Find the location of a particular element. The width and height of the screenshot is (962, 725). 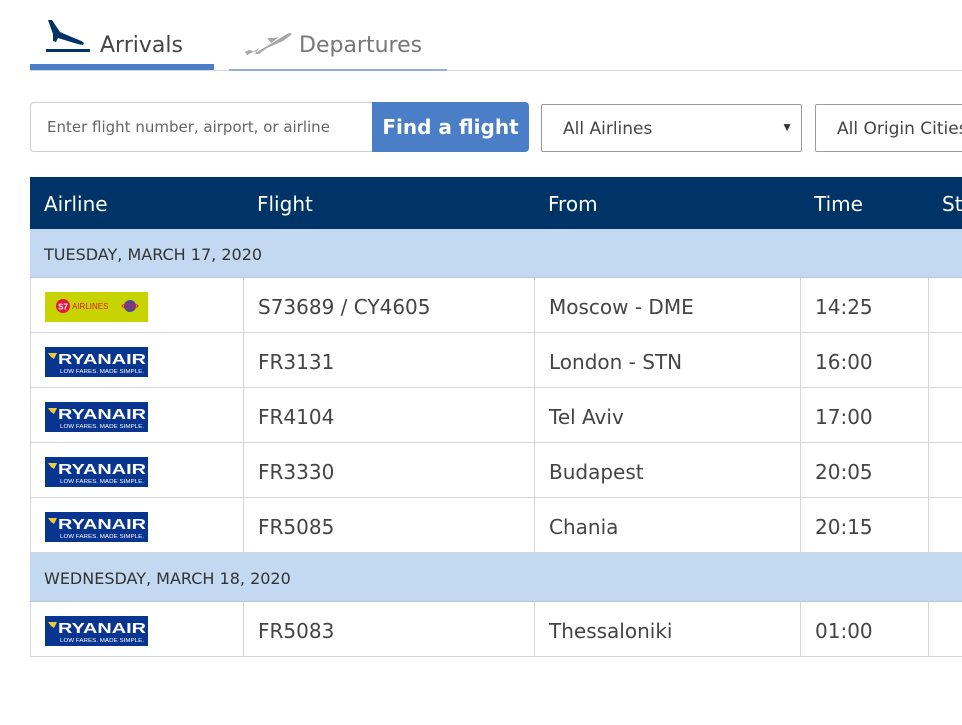

logo-wordmark: AIRLINES is located at coordinates (90, 306).